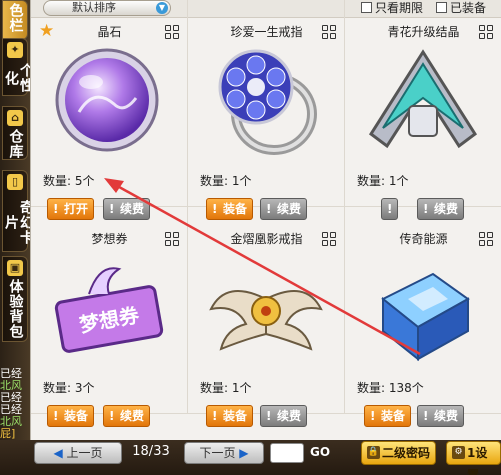 The height and width of the screenshot is (475, 501). I want to click on go-button: GO, so click(320, 452).